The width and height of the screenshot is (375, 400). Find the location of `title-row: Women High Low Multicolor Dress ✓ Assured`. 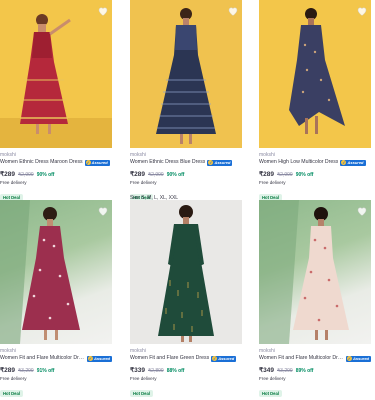

title-row: Women High Low Multicolor Dress ✓ Assured is located at coordinates (315, 162).